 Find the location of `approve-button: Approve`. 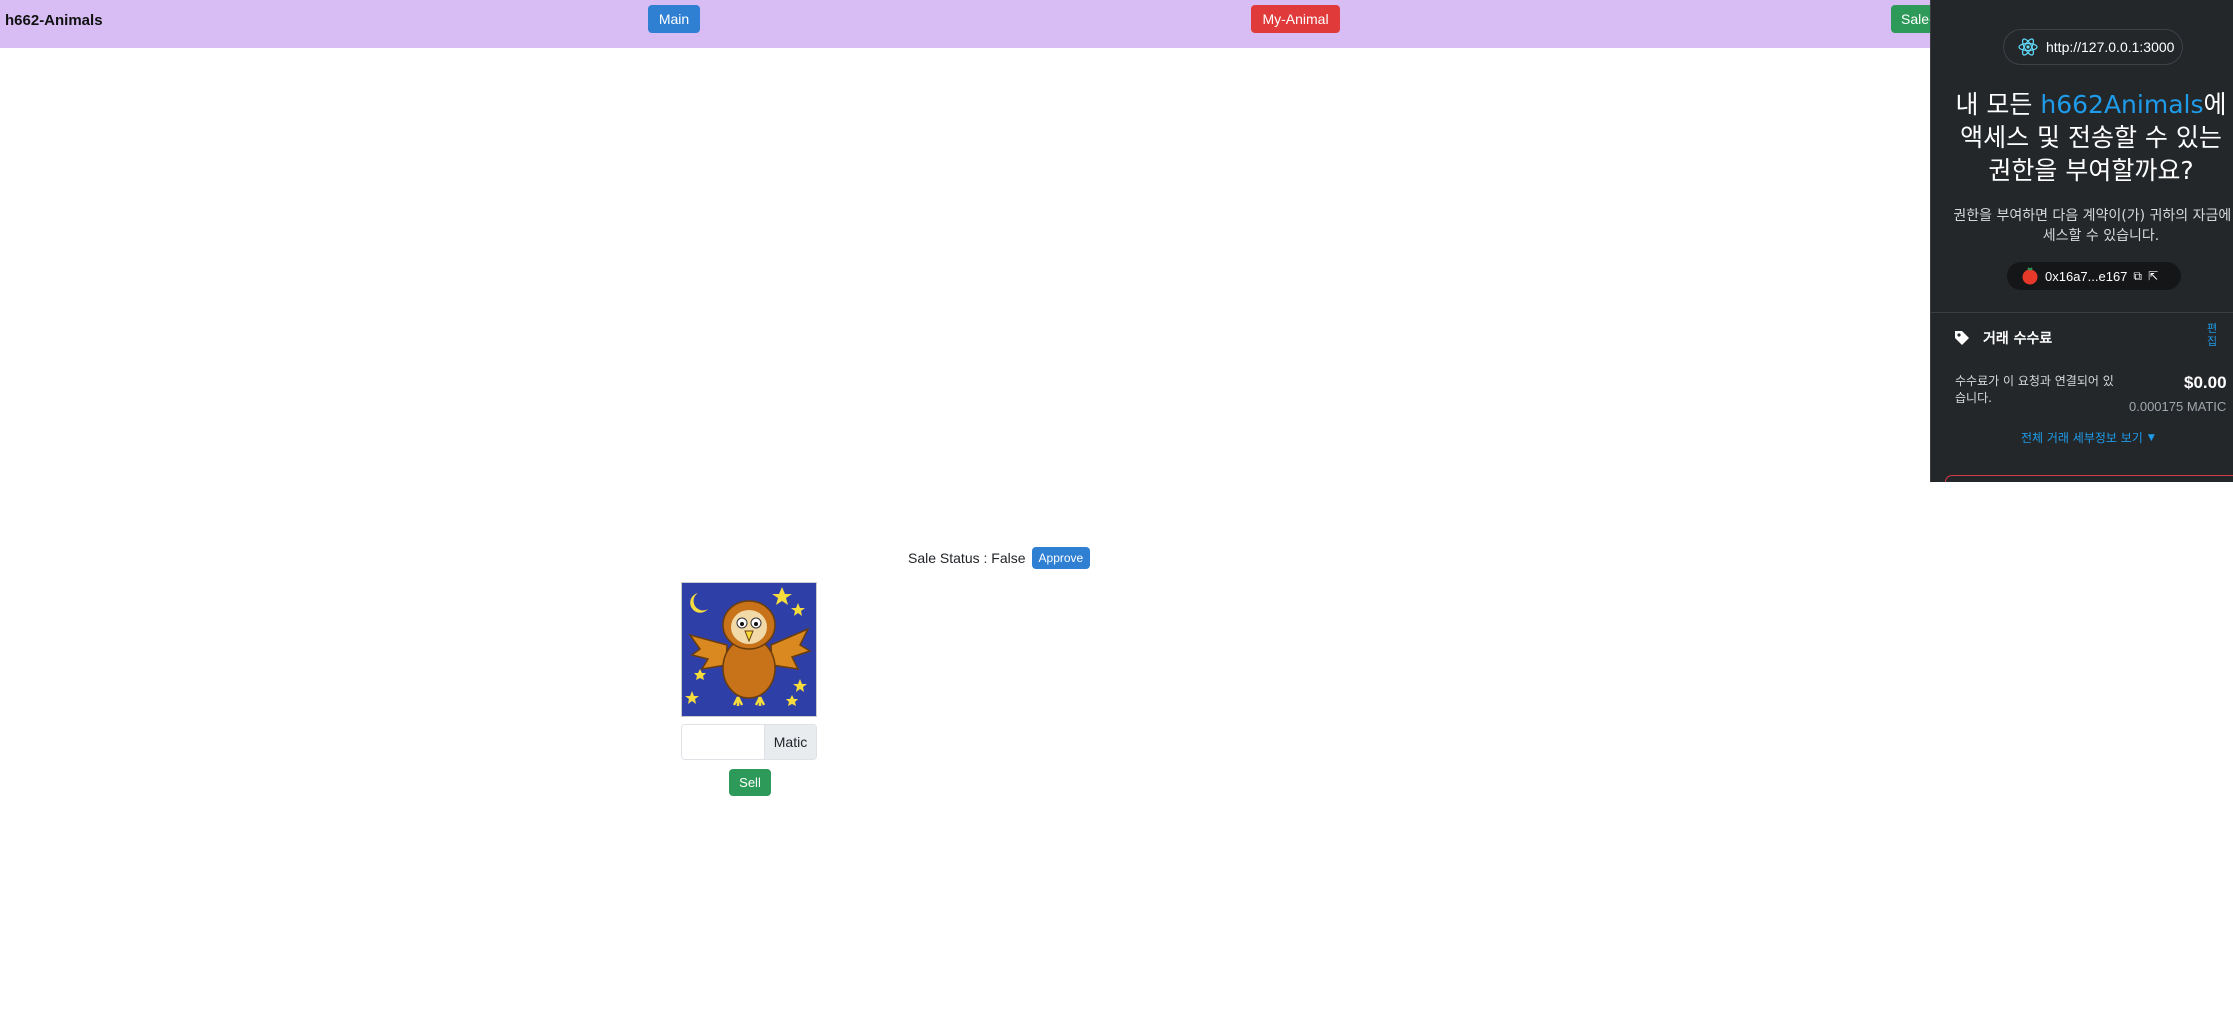

approve-button: Approve is located at coordinates (1061, 558).